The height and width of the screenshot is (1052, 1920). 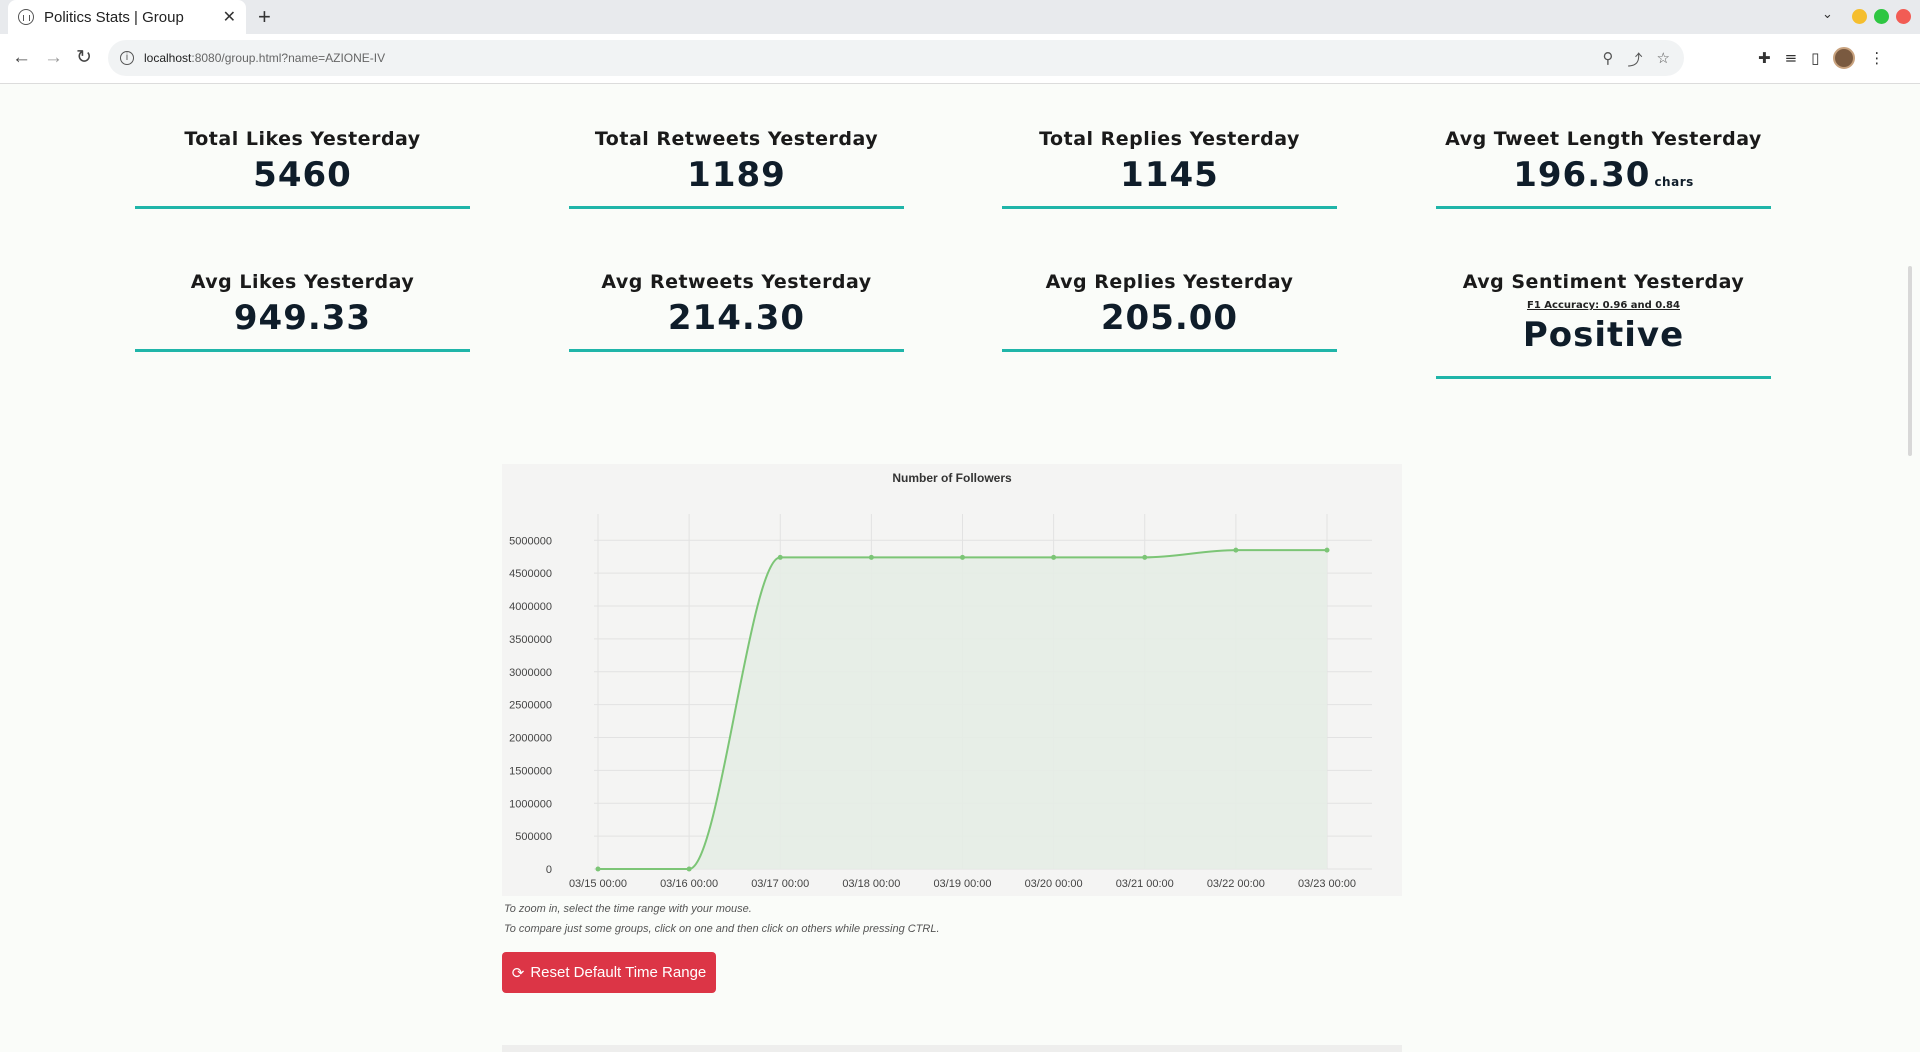 I want to click on y-tick-label: 0, so click(x=549, y=870).